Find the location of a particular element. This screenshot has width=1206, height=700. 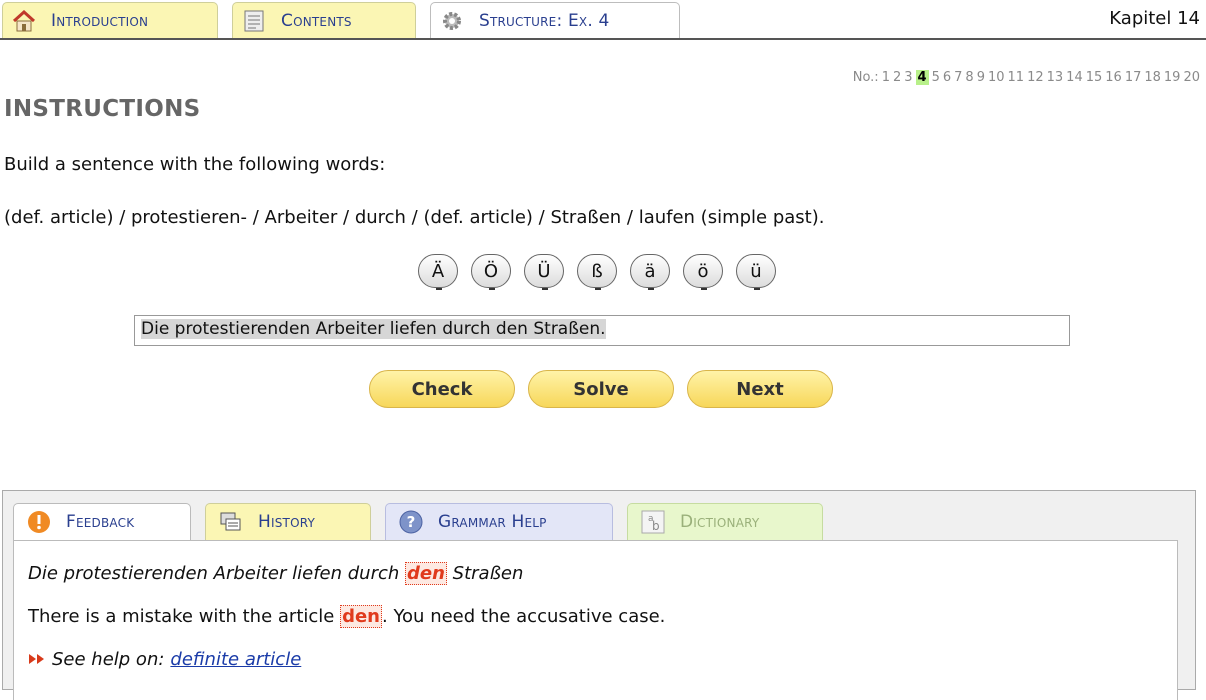

special-character-bar: Ä Ö Ü ß ä ö ü is located at coordinates (603, 272).